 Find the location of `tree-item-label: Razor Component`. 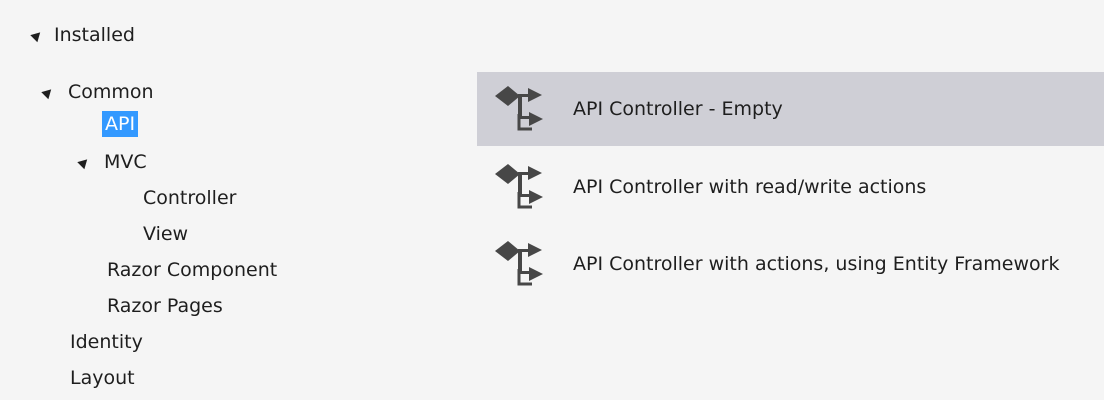

tree-item-label: Razor Component is located at coordinates (192, 270).